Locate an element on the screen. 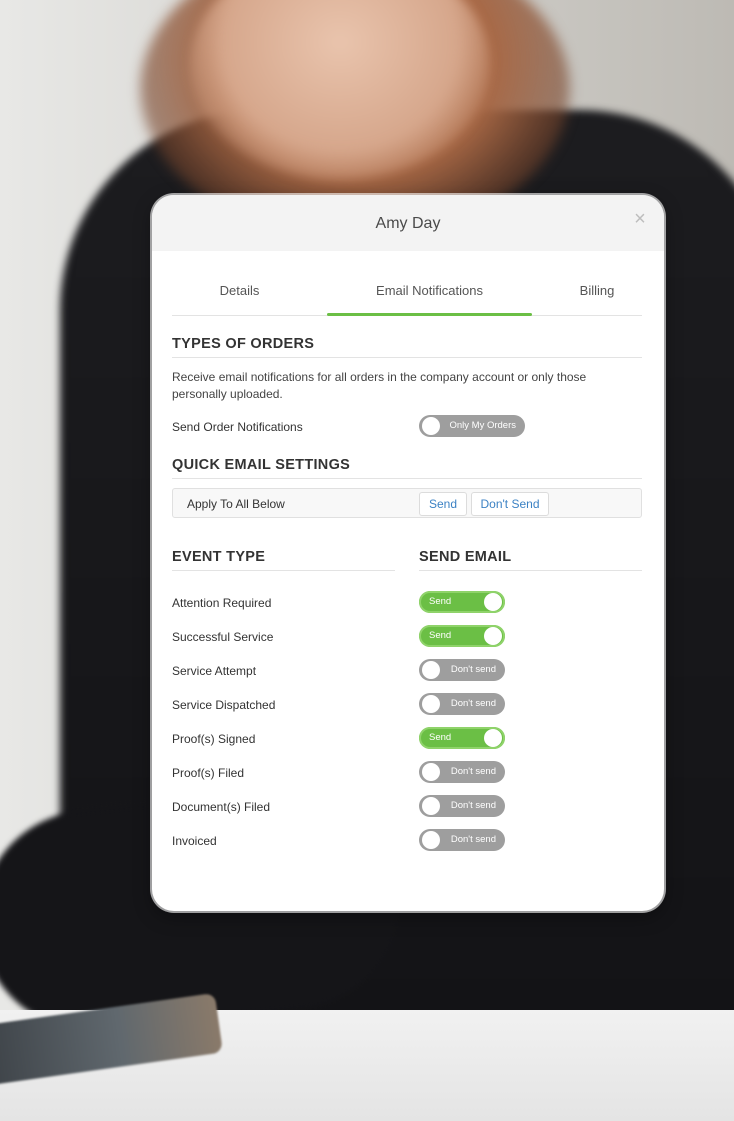 The width and height of the screenshot is (734, 1121). close-icon: × is located at coordinates (640, 219).